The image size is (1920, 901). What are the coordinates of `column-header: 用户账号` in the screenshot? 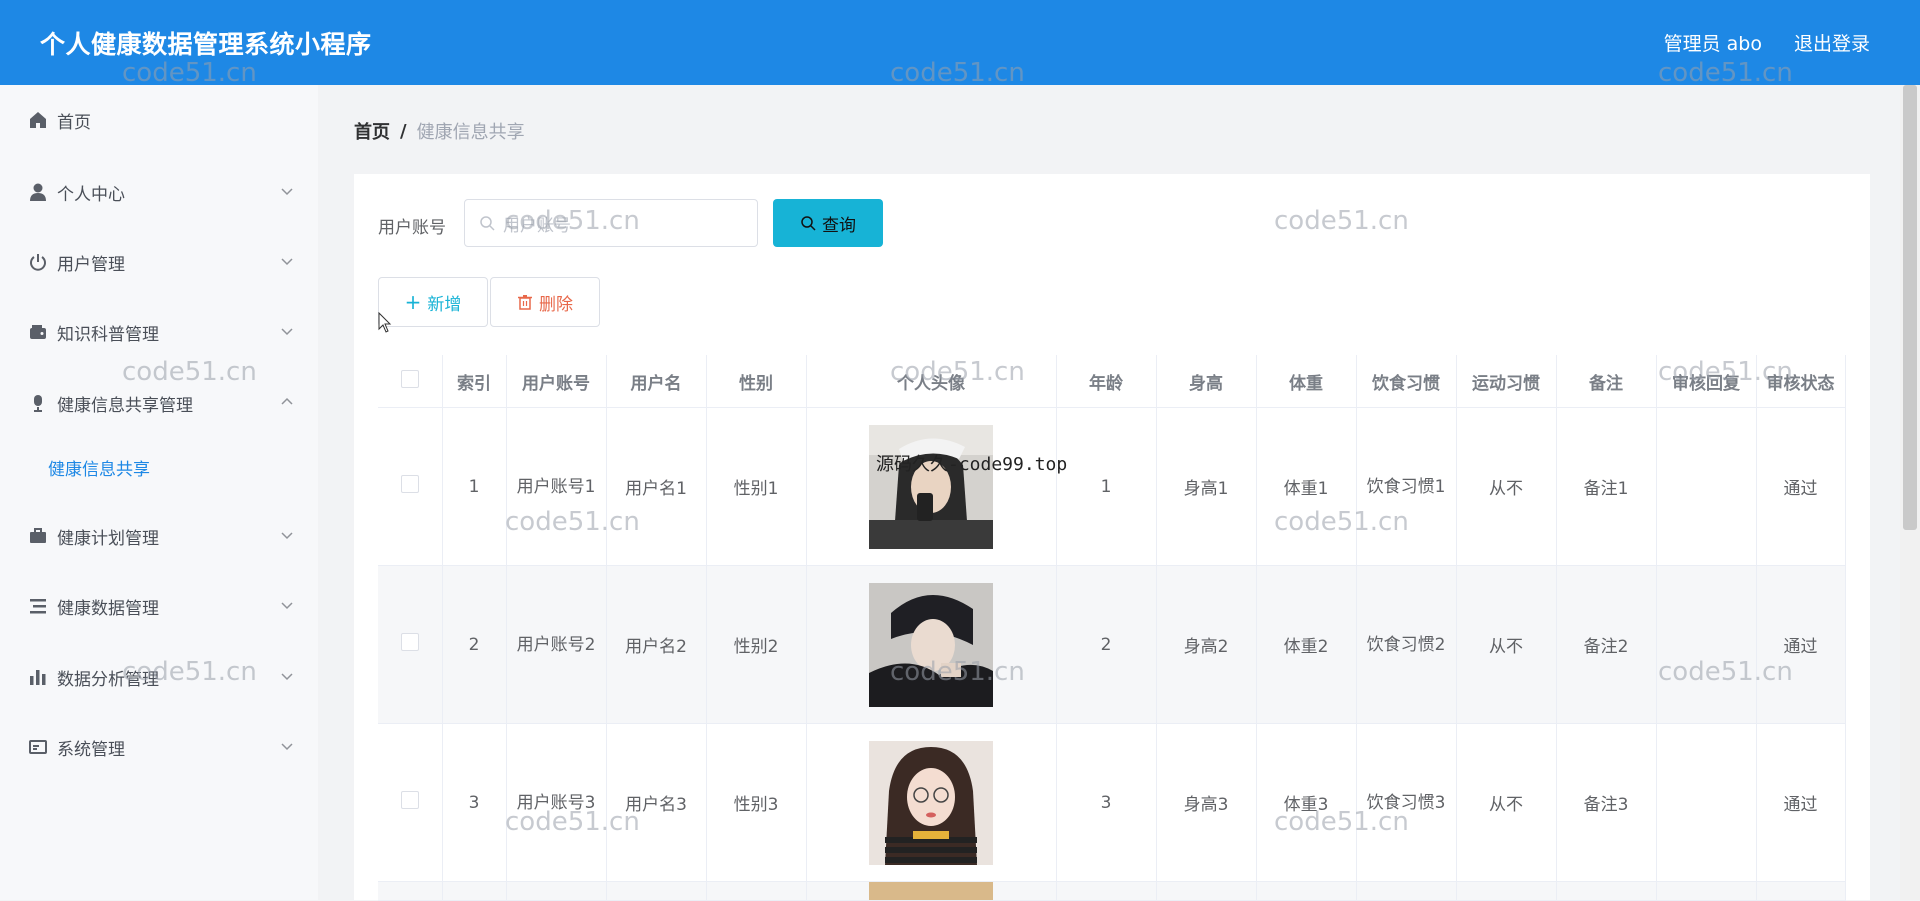 It's located at (556, 381).